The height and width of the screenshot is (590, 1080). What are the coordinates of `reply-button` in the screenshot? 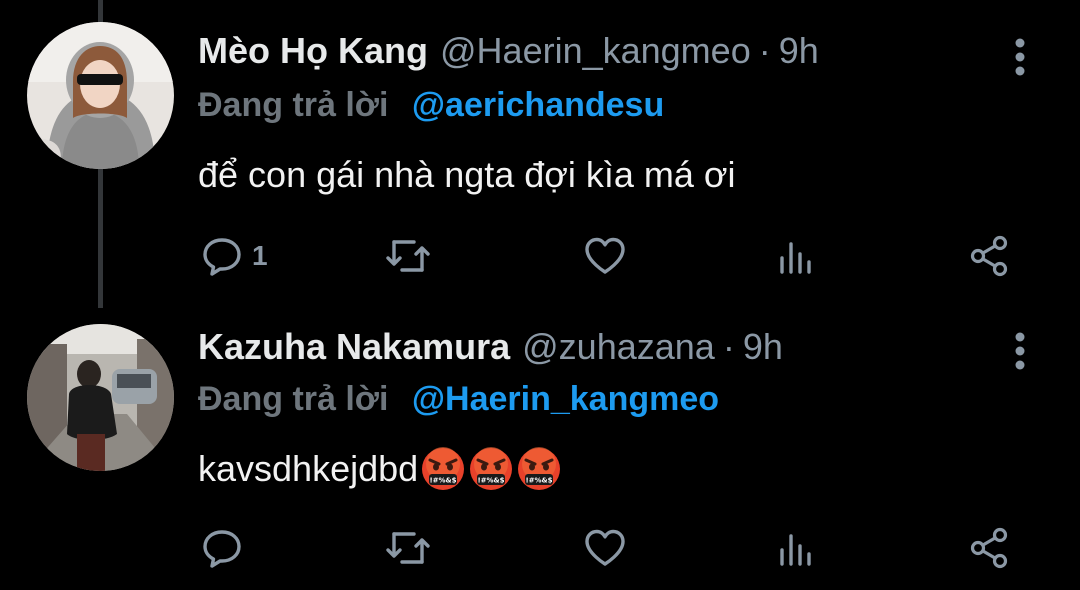 It's located at (226, 548).